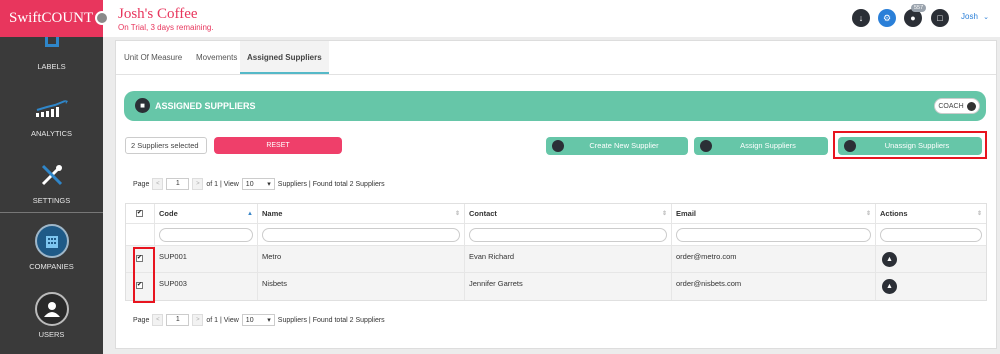  I want to click on sidebar-item-companies: COMPANIES, so click(51, 247).